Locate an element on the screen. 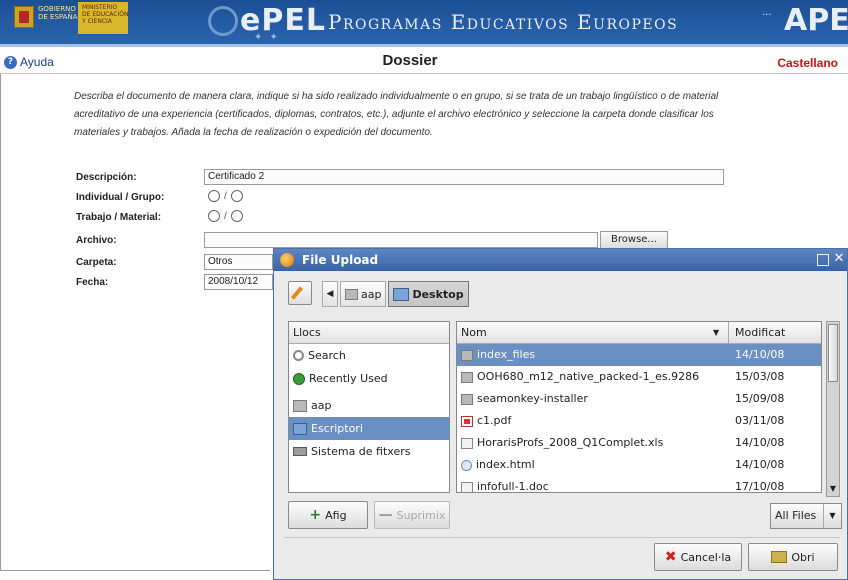 This screenshot has width=848, height=580. dialog-titlebar: File Upload ✕ is located at coordinates (560, 260).